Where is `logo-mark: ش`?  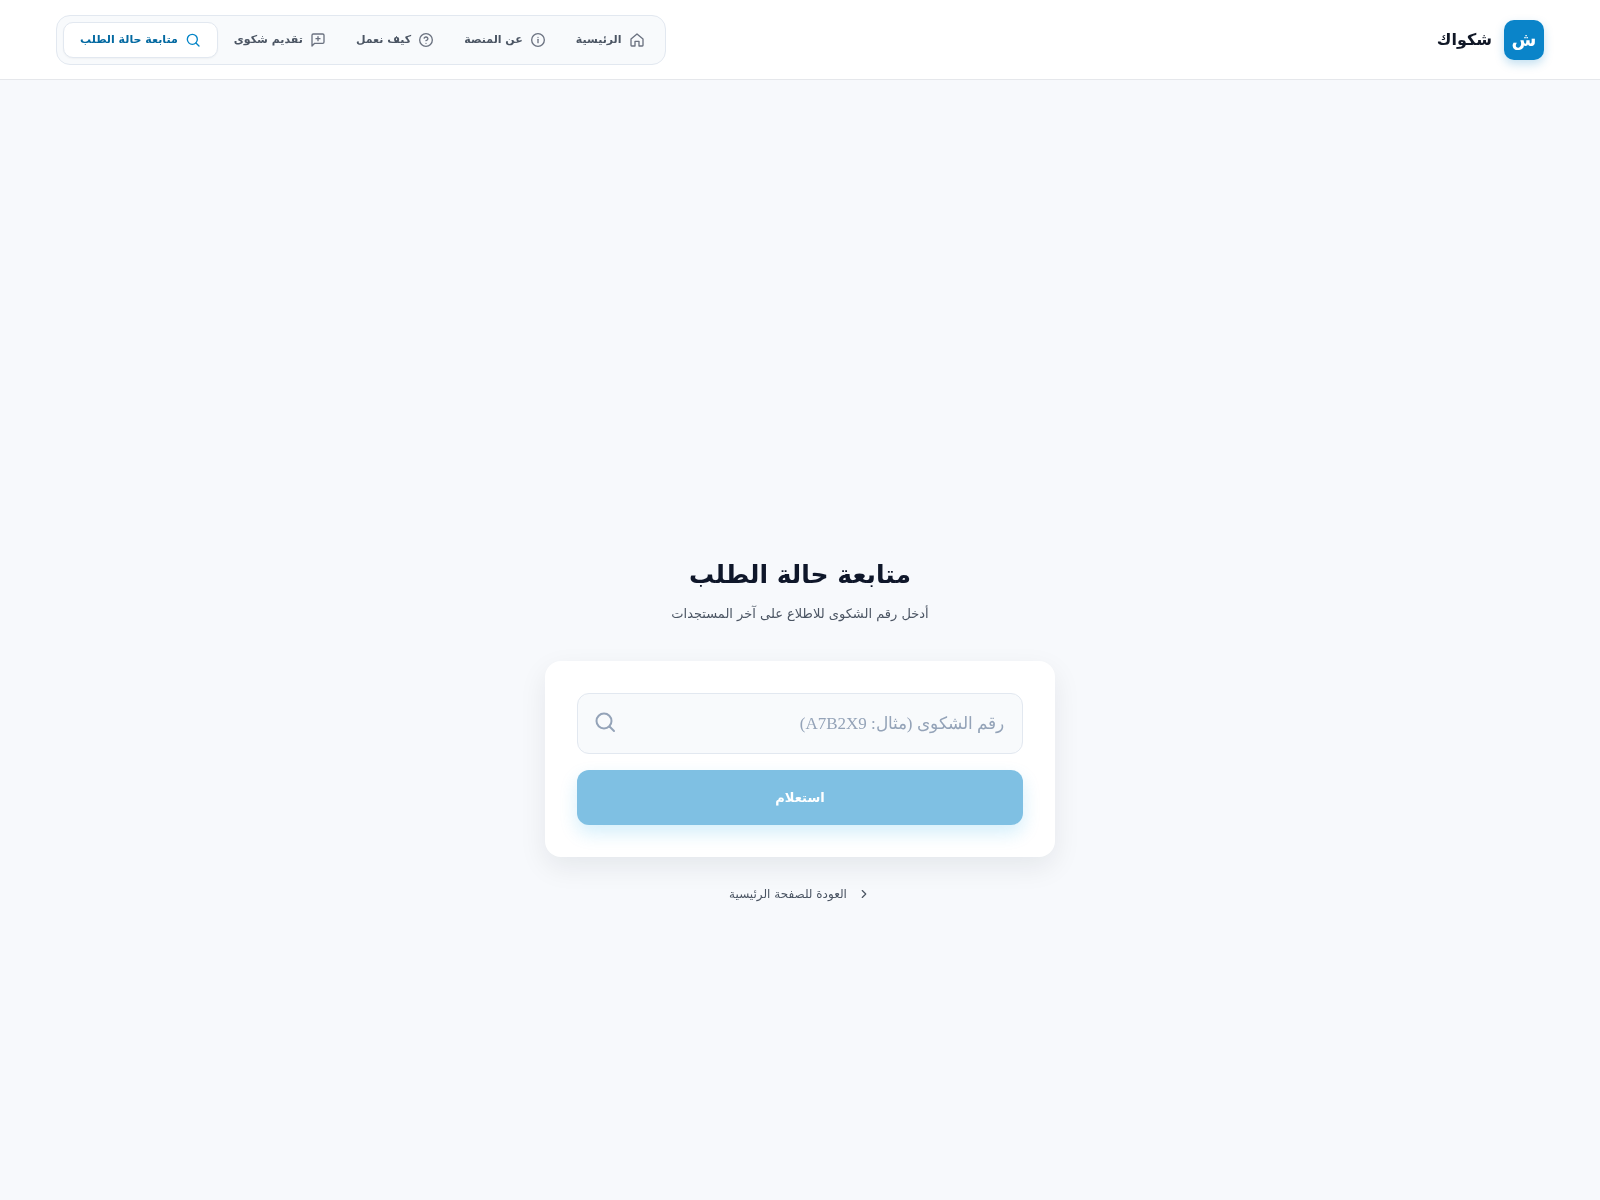 logo-mark: ش is located at coordinates (1524, 39).